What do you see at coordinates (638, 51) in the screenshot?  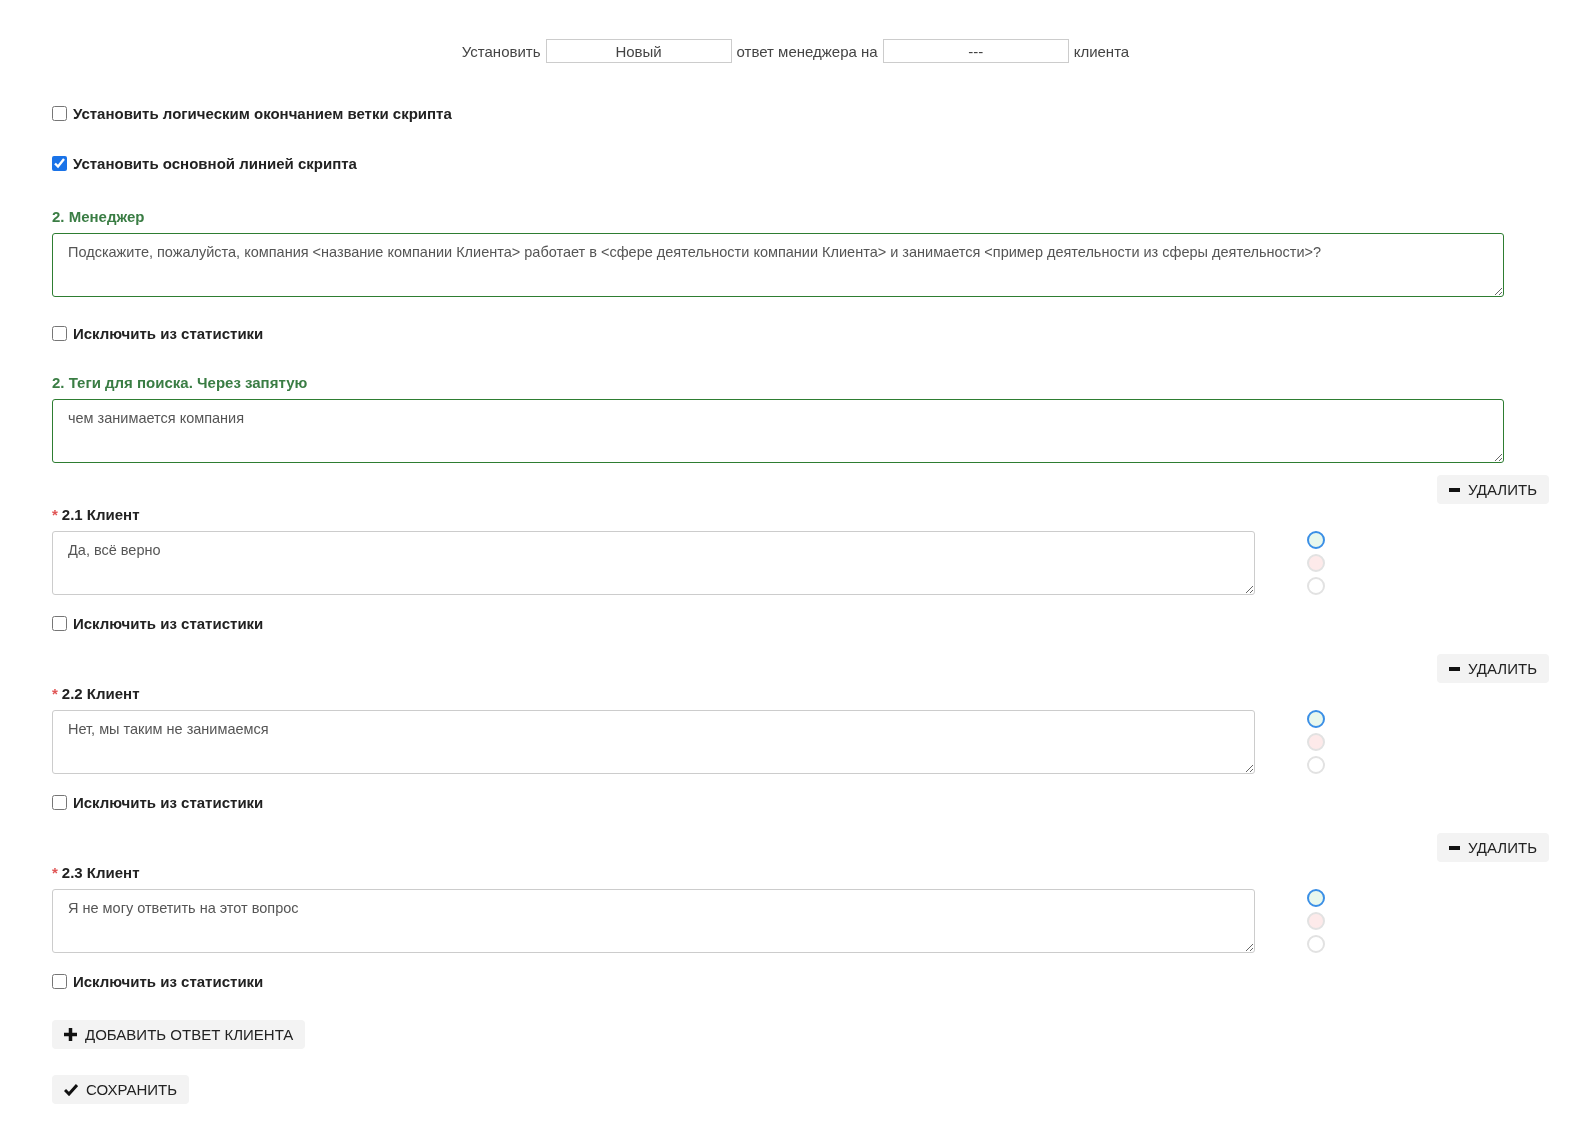 I see `status-select: Новый` at bounding box center [638, 51].